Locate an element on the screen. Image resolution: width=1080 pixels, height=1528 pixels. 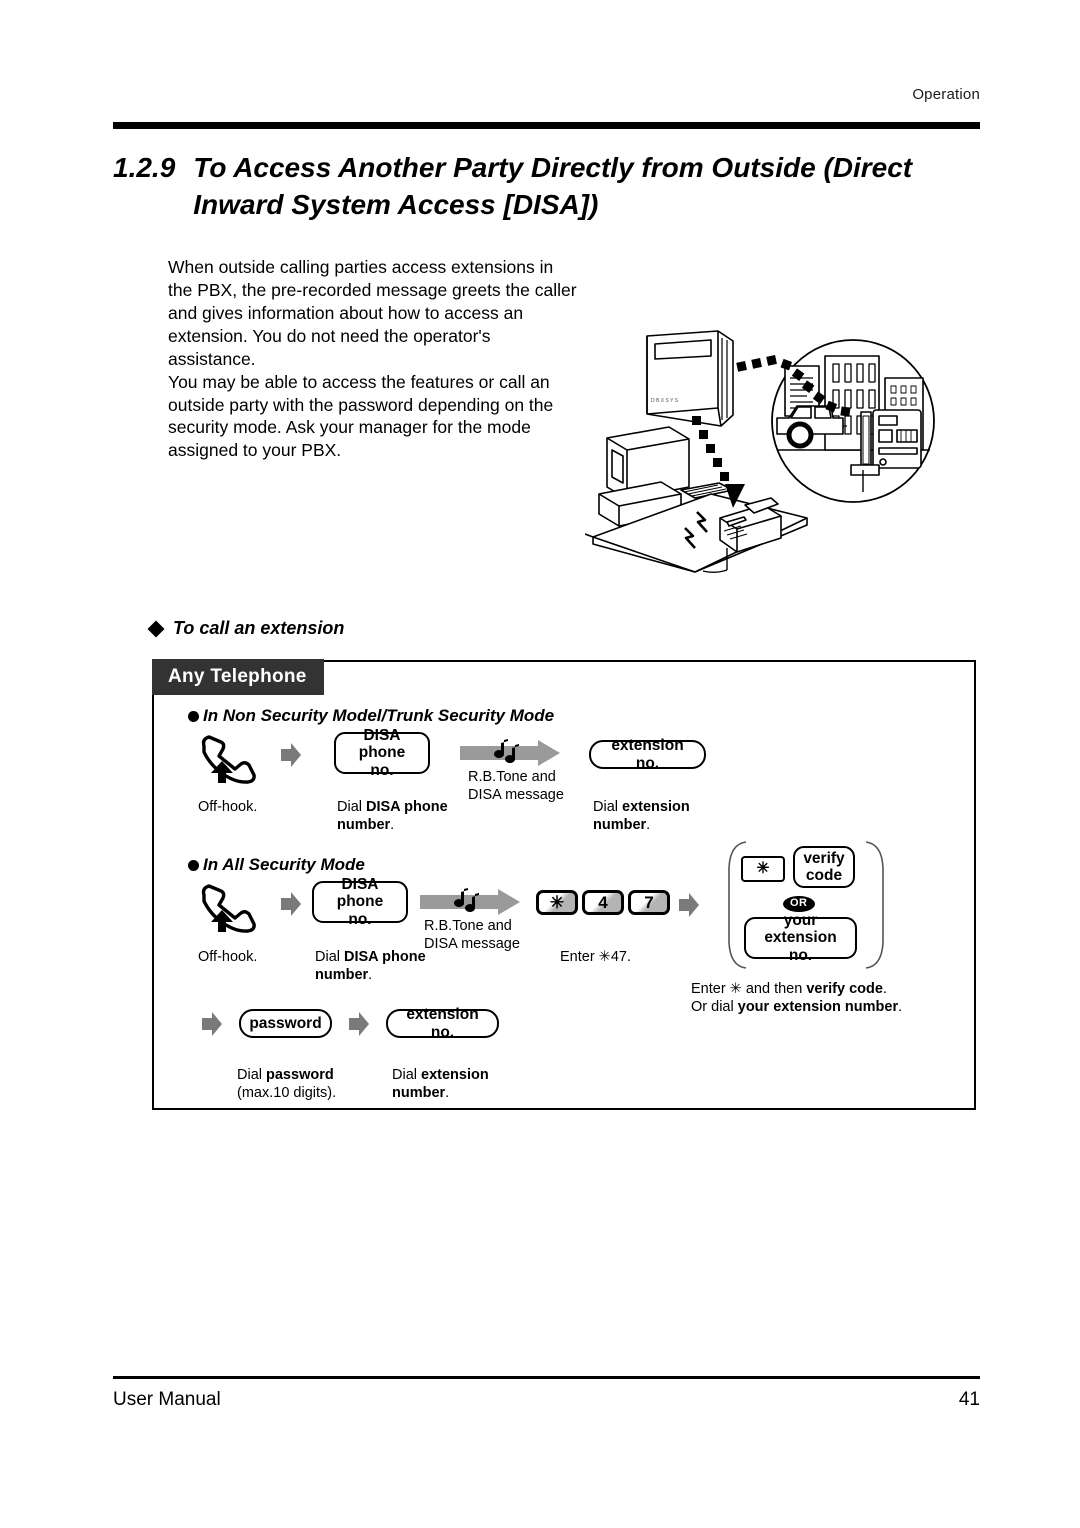
extension-caption-1-end: . is located at coordinates (648, 825).